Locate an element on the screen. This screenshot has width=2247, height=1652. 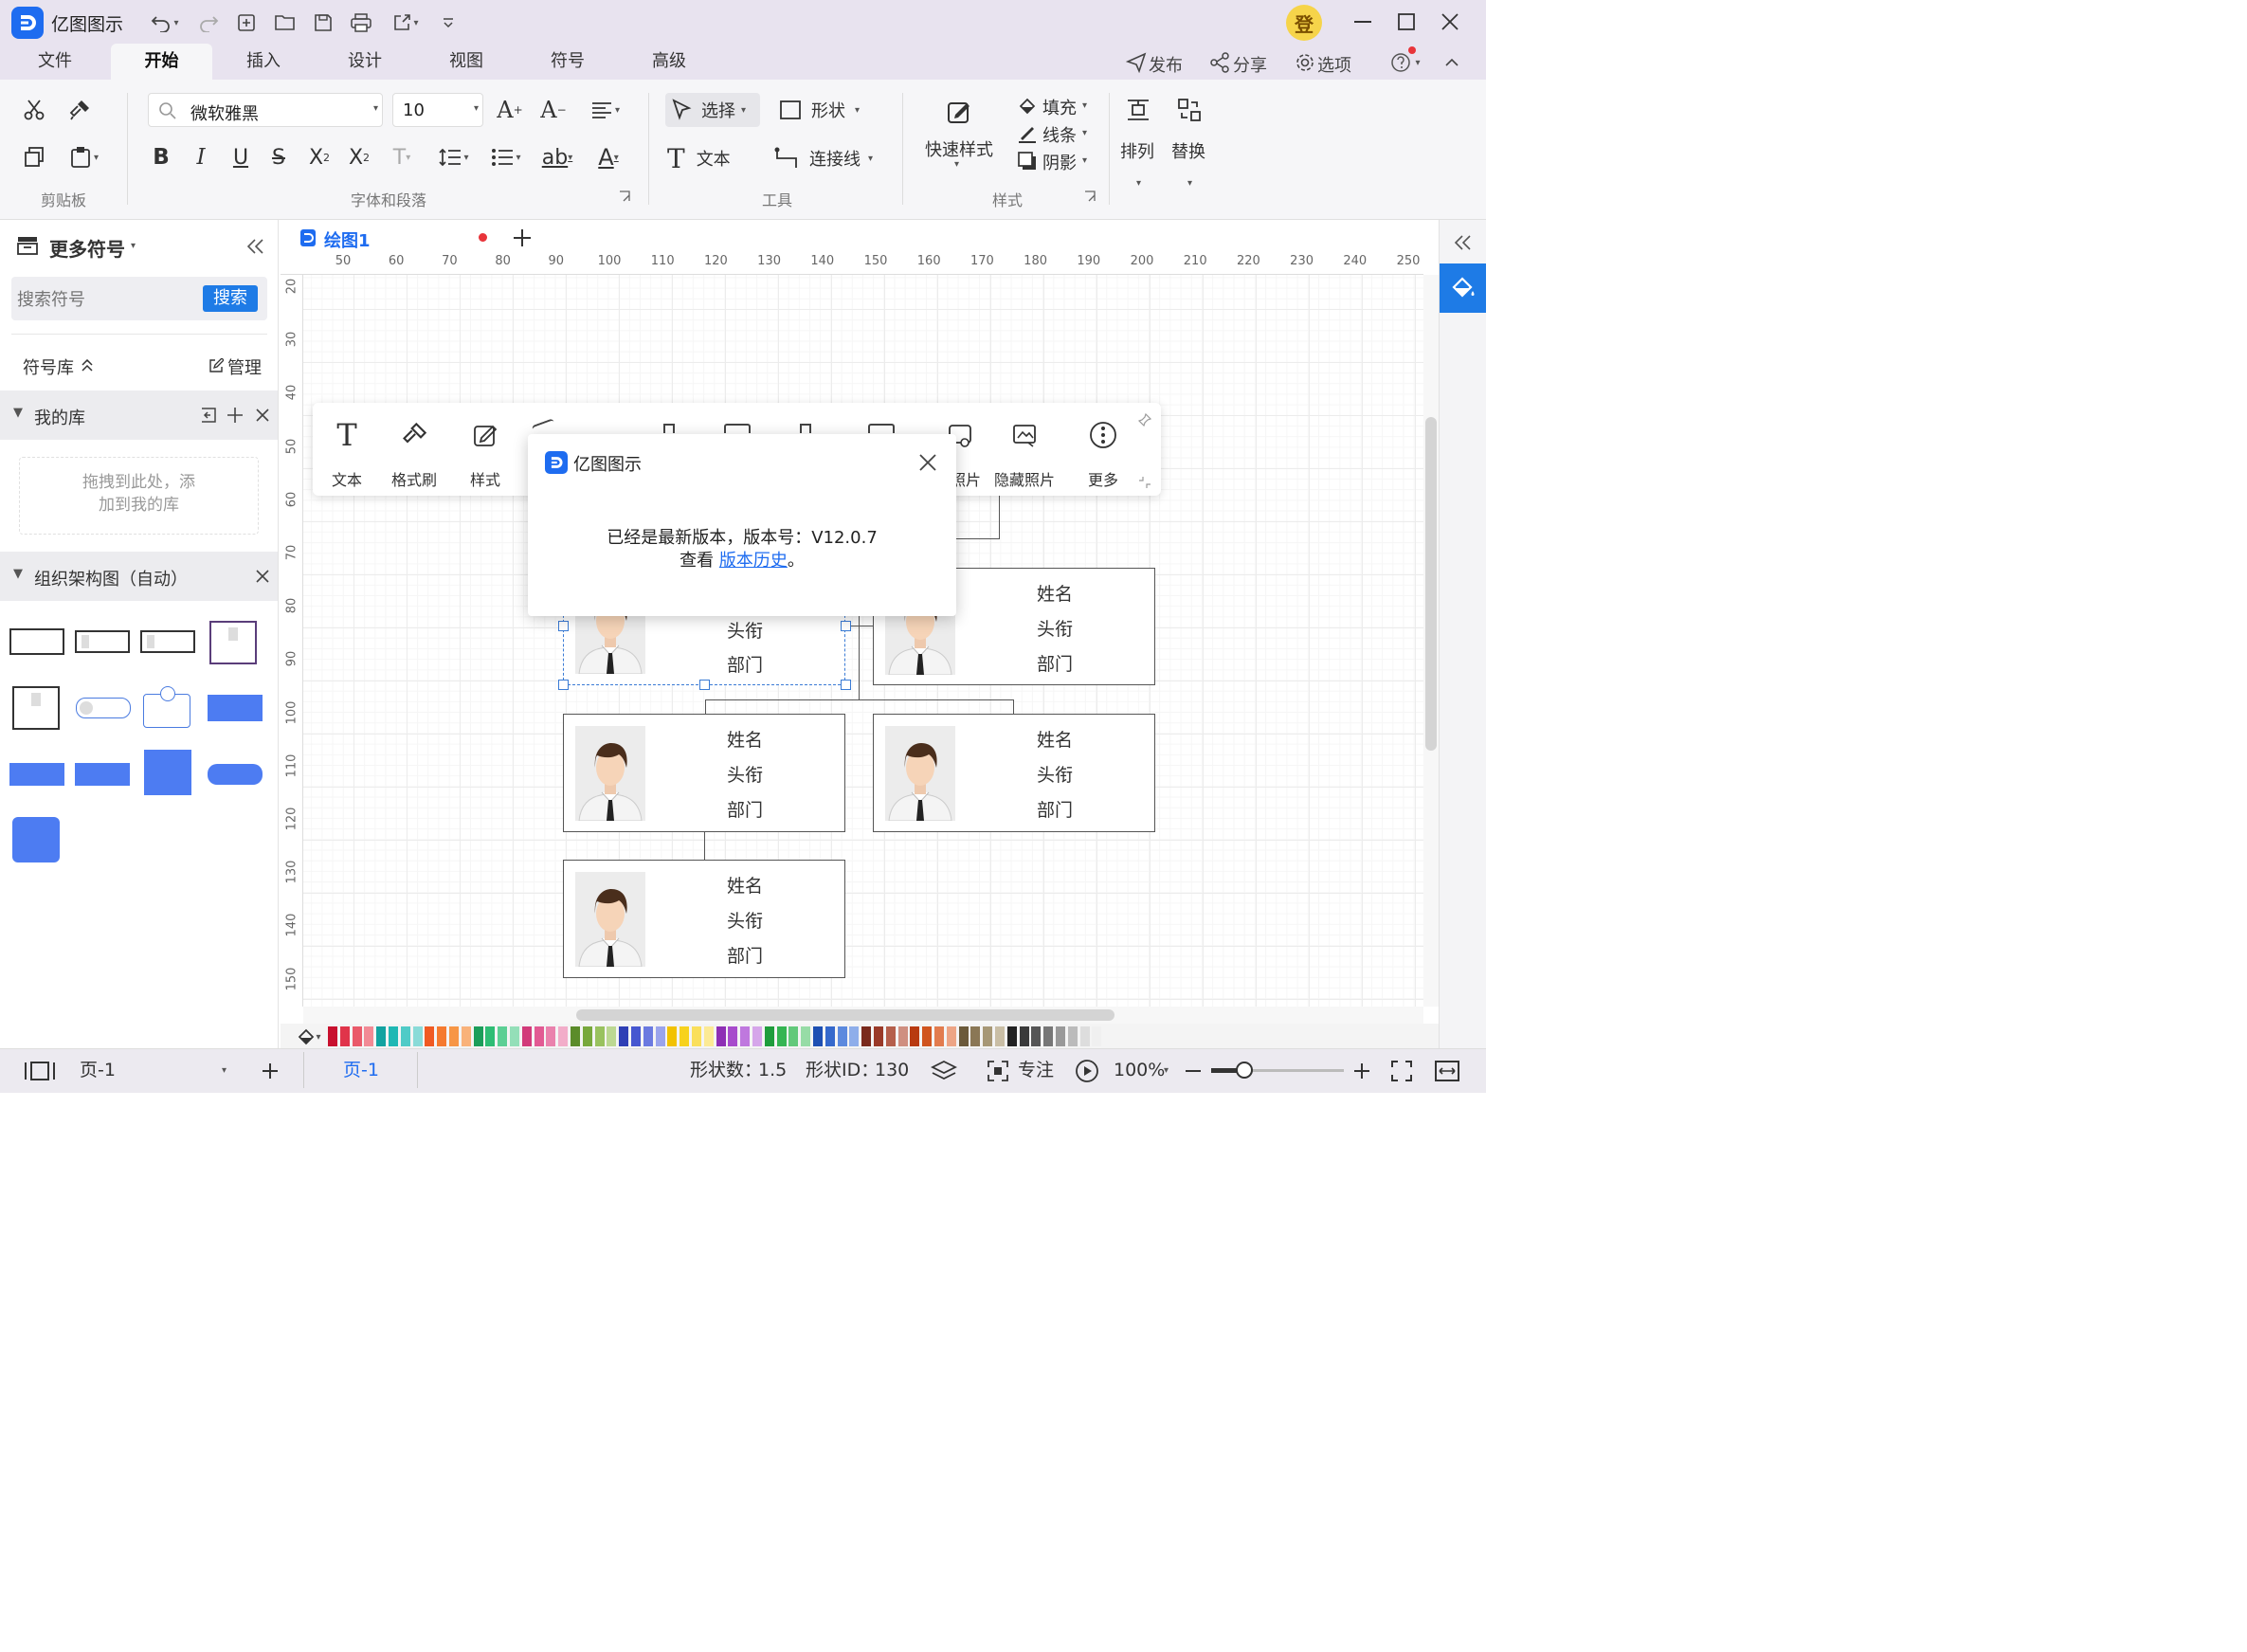
collapse-toolbar-icon is located at coordinates (1144, 483).